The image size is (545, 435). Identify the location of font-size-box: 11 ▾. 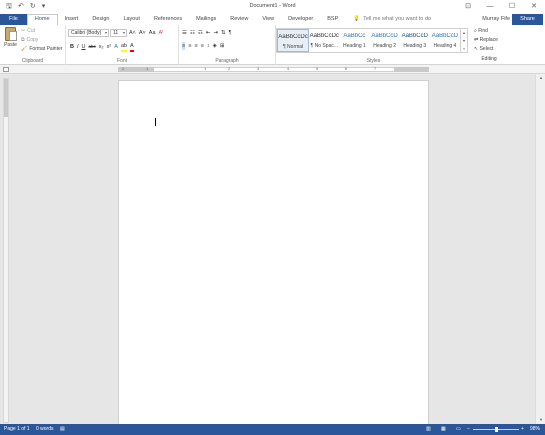
(118, 33).